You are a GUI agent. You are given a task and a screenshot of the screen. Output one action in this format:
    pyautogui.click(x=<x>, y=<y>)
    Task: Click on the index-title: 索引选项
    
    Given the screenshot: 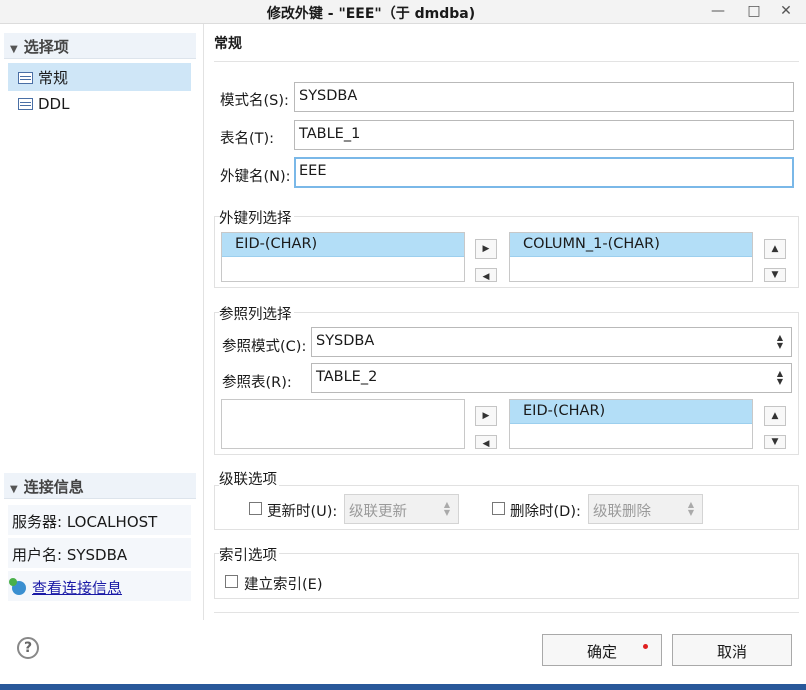 What is the action you would take?
    pyautogui.click(x=249, y=554)
    